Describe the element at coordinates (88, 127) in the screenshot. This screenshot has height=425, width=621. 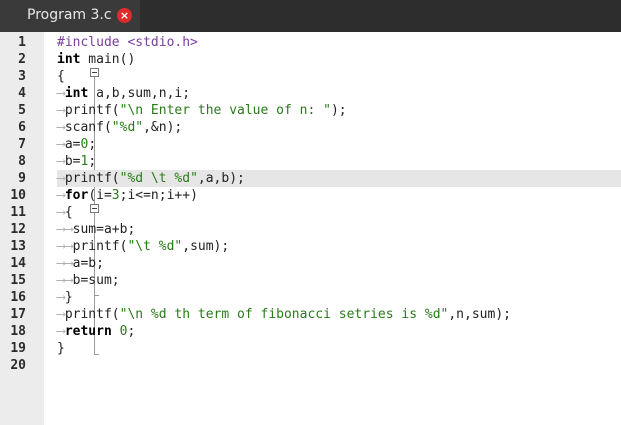
I see `code-token: scanf(` at that location.